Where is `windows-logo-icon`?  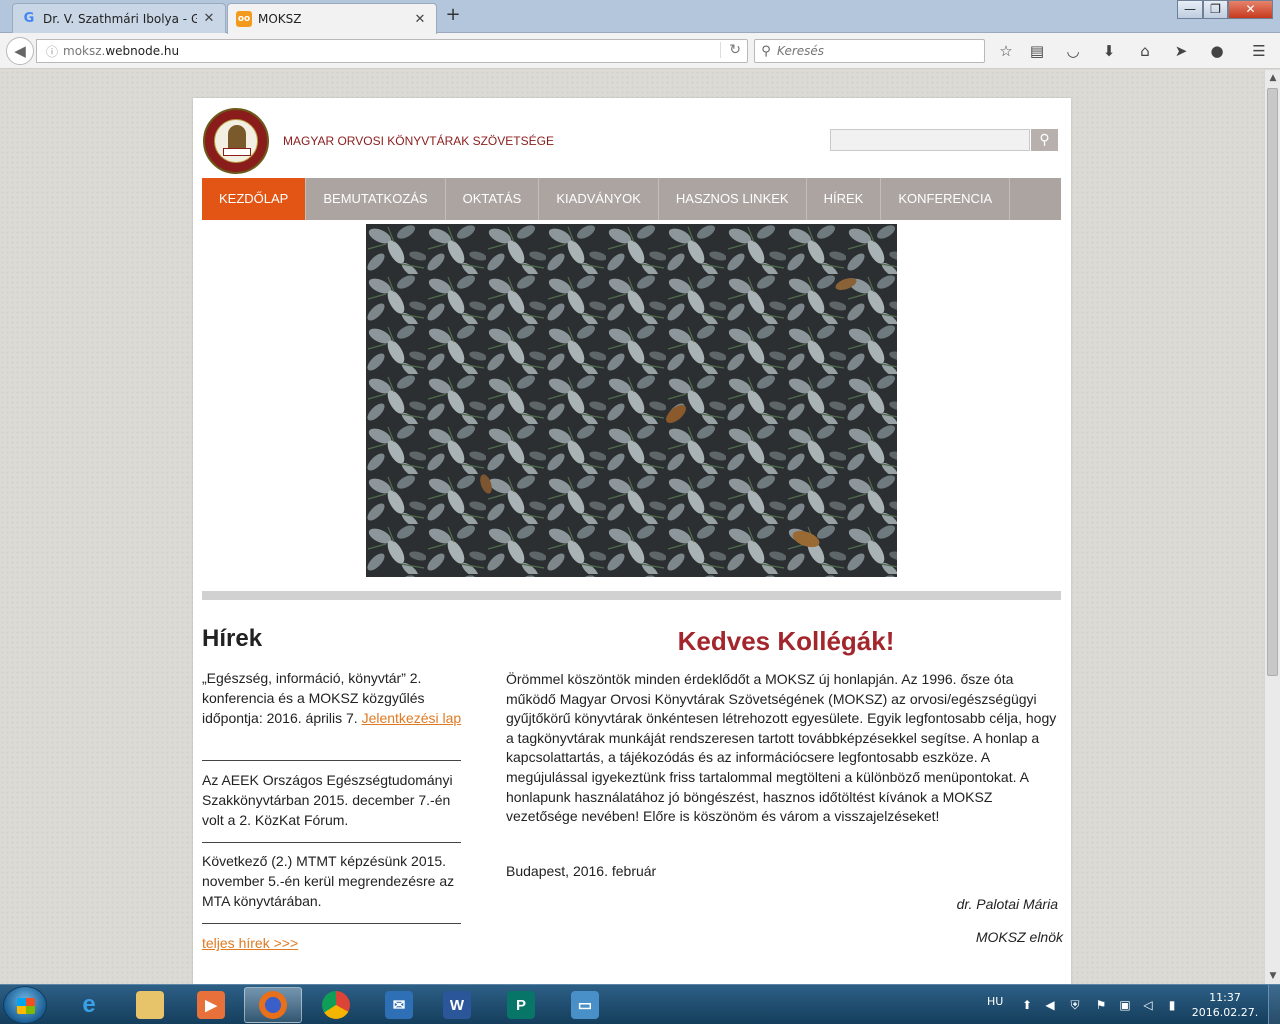
windows-logo-icon is located at coordinates (26, 1006).